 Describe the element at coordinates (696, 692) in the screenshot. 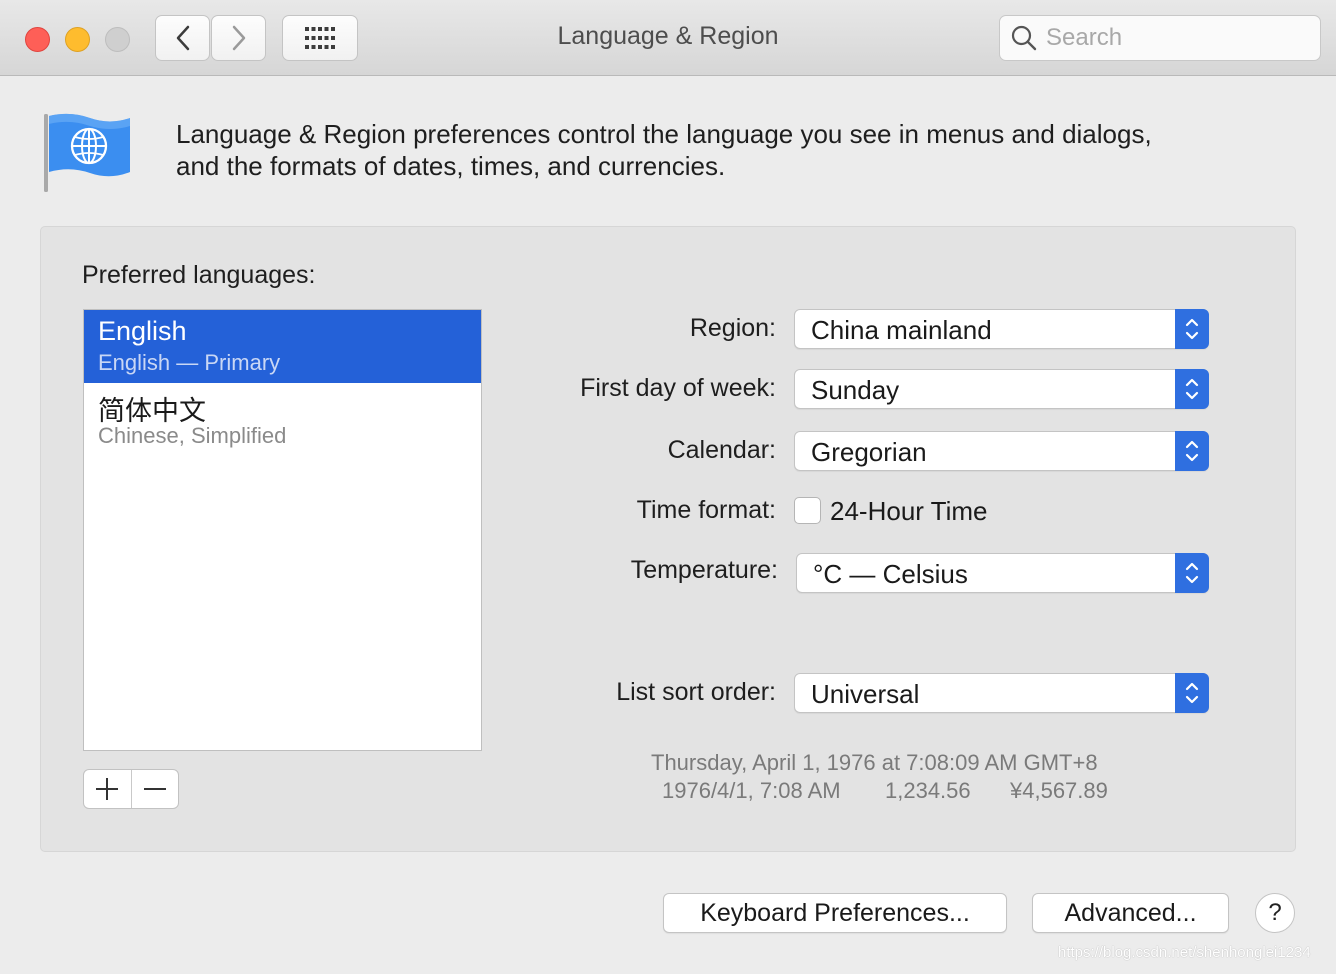

I see `sort-order-label: List sort order:` at that location.